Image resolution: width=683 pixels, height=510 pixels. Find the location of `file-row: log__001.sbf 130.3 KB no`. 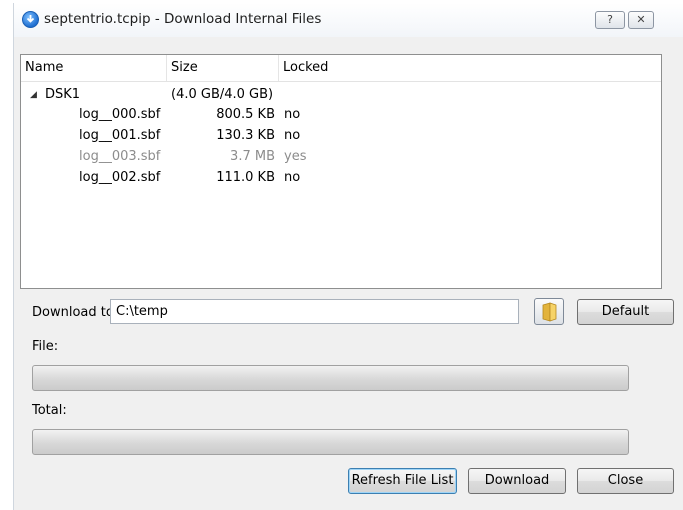

file-row: log__001.sbf 130.3 KB no is located at coordinates (341, 136).